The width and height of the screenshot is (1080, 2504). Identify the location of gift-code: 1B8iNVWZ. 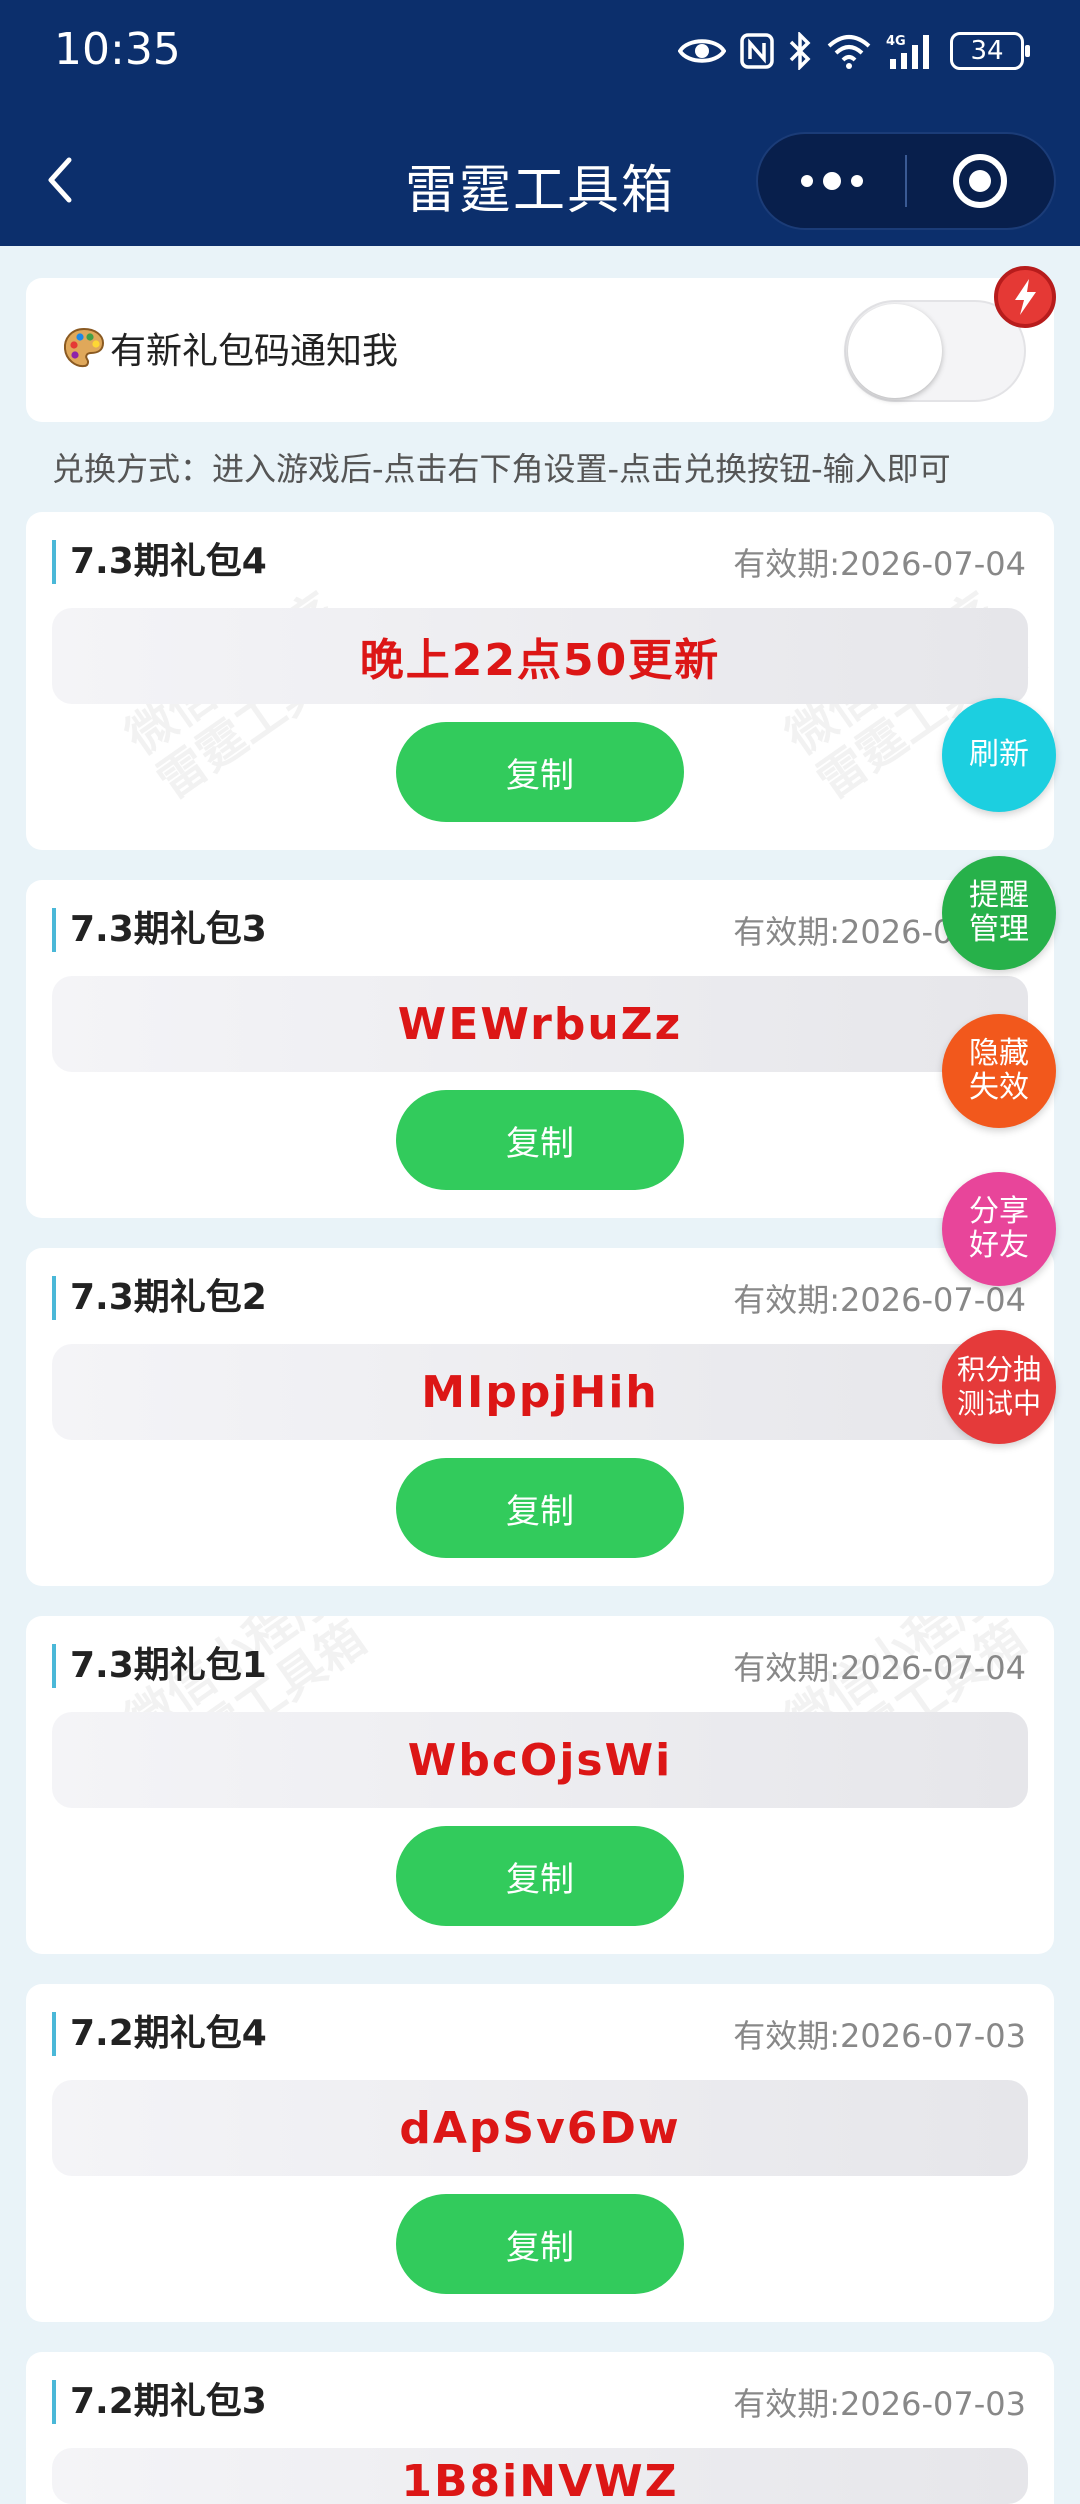
(540, 2476).